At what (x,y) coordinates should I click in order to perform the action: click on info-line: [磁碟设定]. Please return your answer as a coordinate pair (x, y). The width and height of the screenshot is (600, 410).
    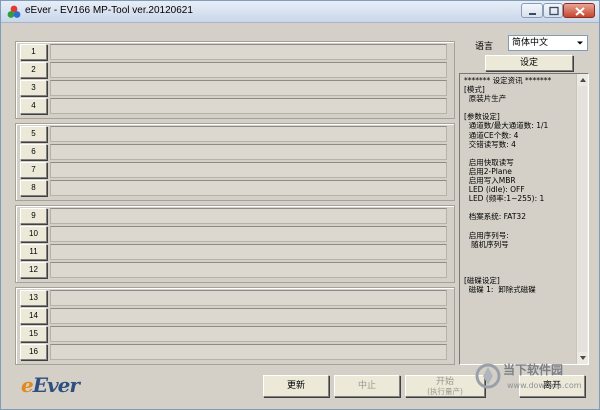
    Looking at the image, I should click on (482, 281).